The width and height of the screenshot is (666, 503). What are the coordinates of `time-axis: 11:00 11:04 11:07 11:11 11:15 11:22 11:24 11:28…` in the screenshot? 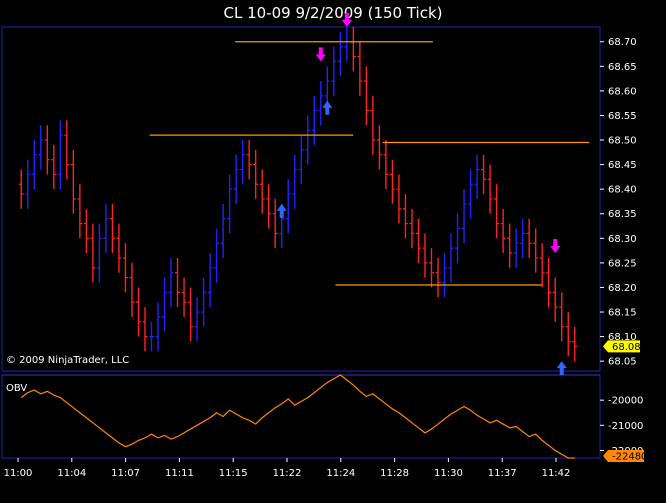 It's located at (287, 468).